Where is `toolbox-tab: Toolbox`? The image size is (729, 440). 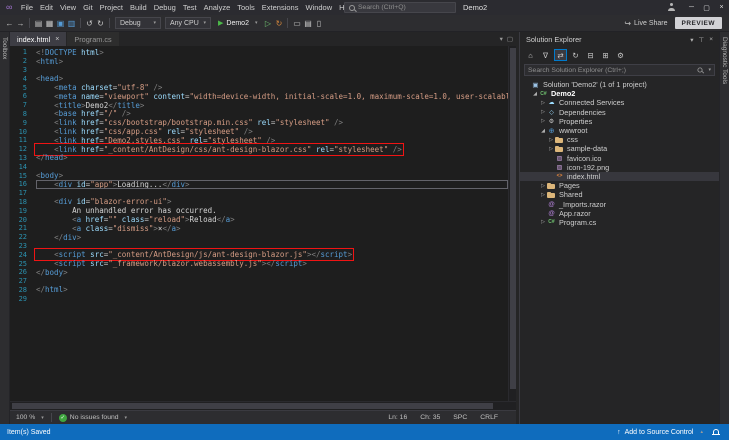 toolbox-tab: Toolbox is located at coordinates (4, 230).